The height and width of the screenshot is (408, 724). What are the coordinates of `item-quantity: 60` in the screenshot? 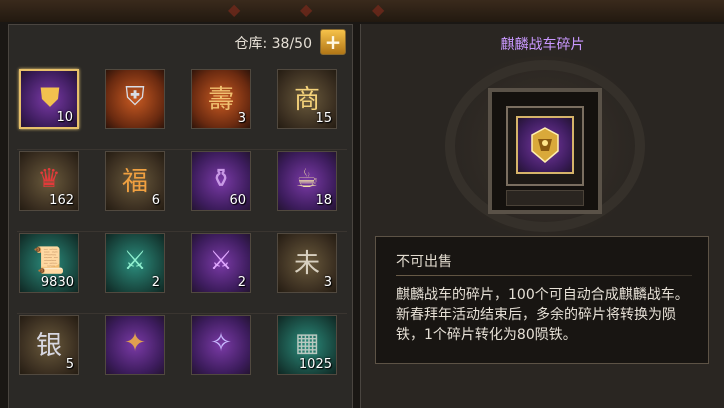 It's located at (237, 200).